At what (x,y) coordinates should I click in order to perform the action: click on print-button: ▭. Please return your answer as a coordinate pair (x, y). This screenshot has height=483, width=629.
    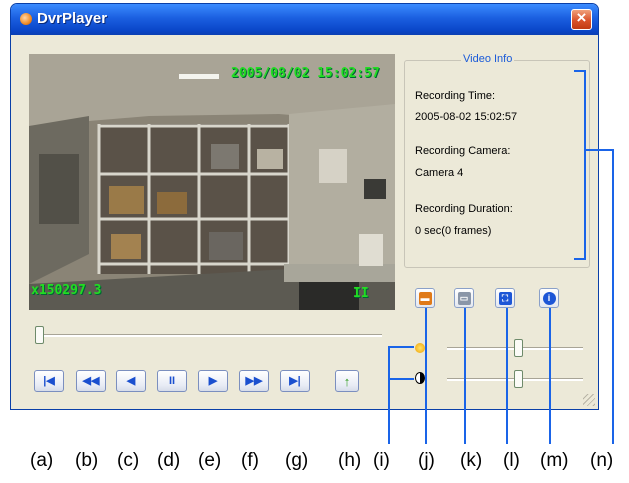
    Looking at the image, I should click on (464, 298).